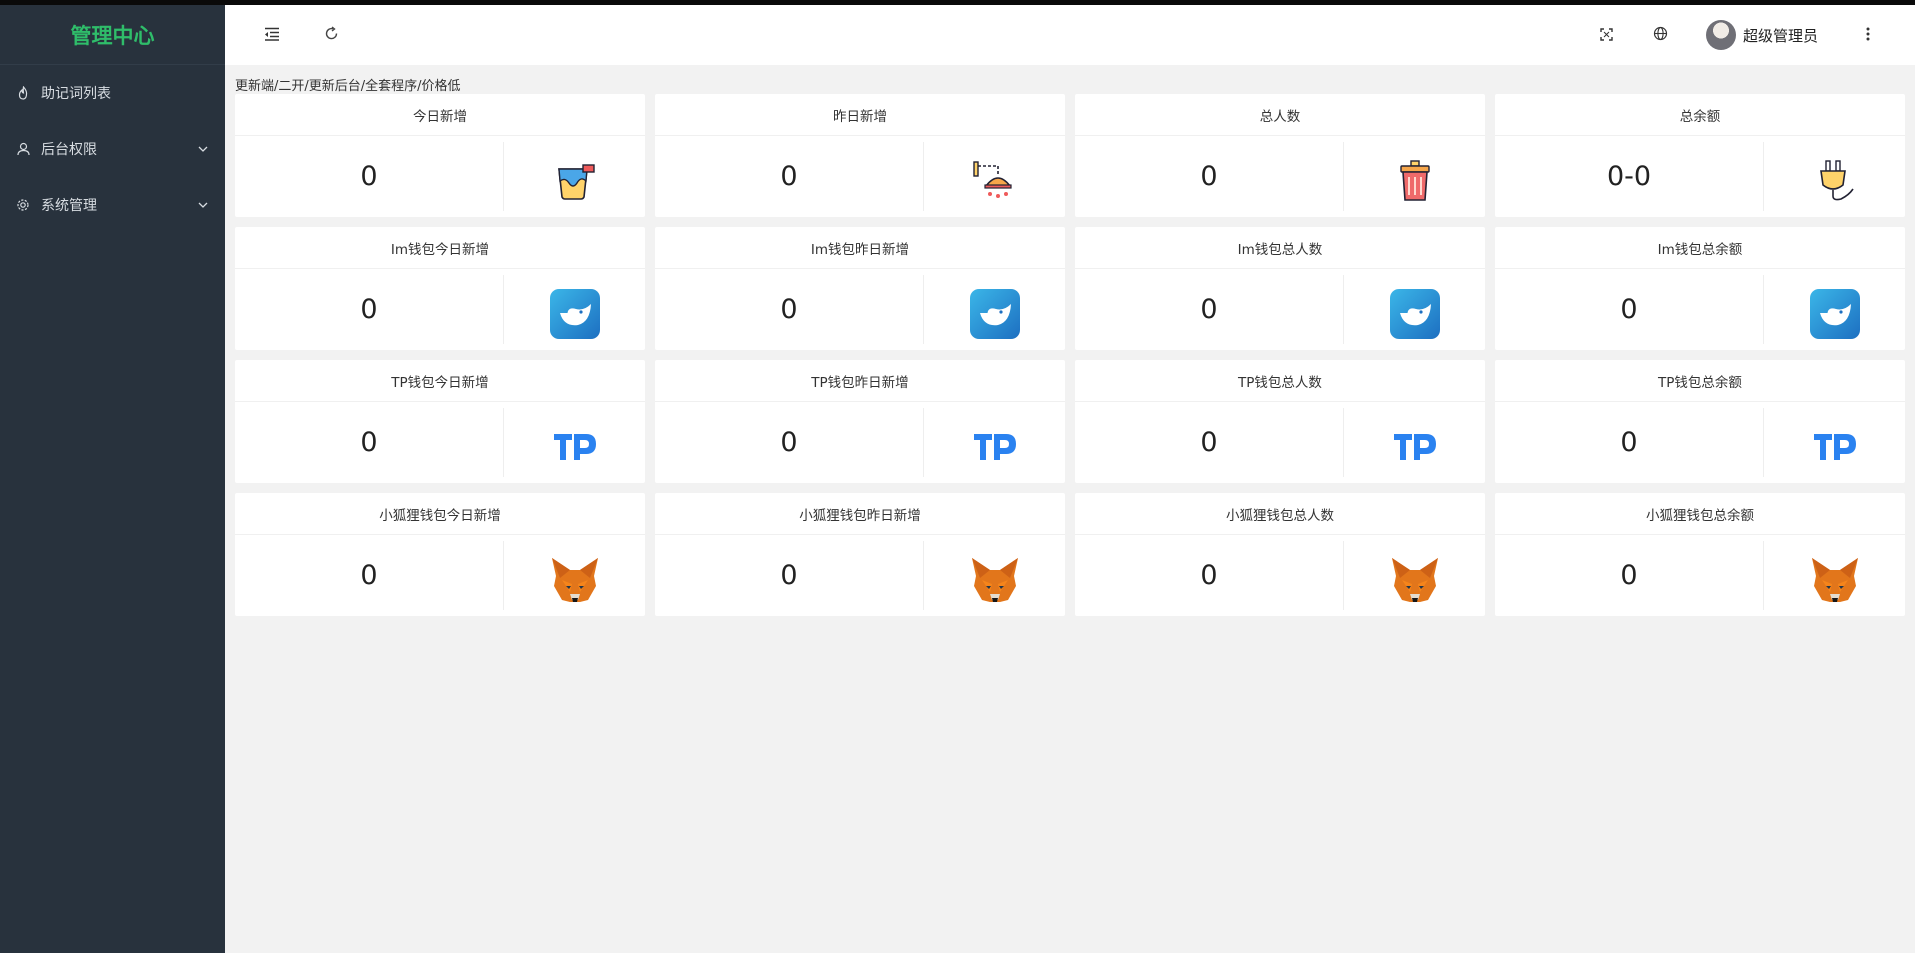  Describe the element at coordinates (76, 94) in the screenshot. I see `sidebar-item-label: 助记词列表` at that location.